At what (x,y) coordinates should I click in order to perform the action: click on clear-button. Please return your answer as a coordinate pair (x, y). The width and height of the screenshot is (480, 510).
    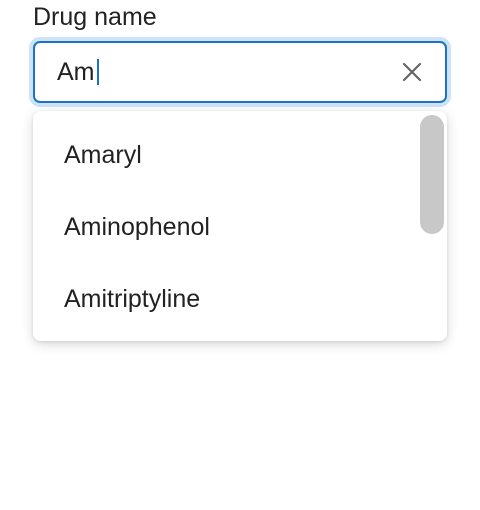
    Looking at the image, I should click on (412, 72).